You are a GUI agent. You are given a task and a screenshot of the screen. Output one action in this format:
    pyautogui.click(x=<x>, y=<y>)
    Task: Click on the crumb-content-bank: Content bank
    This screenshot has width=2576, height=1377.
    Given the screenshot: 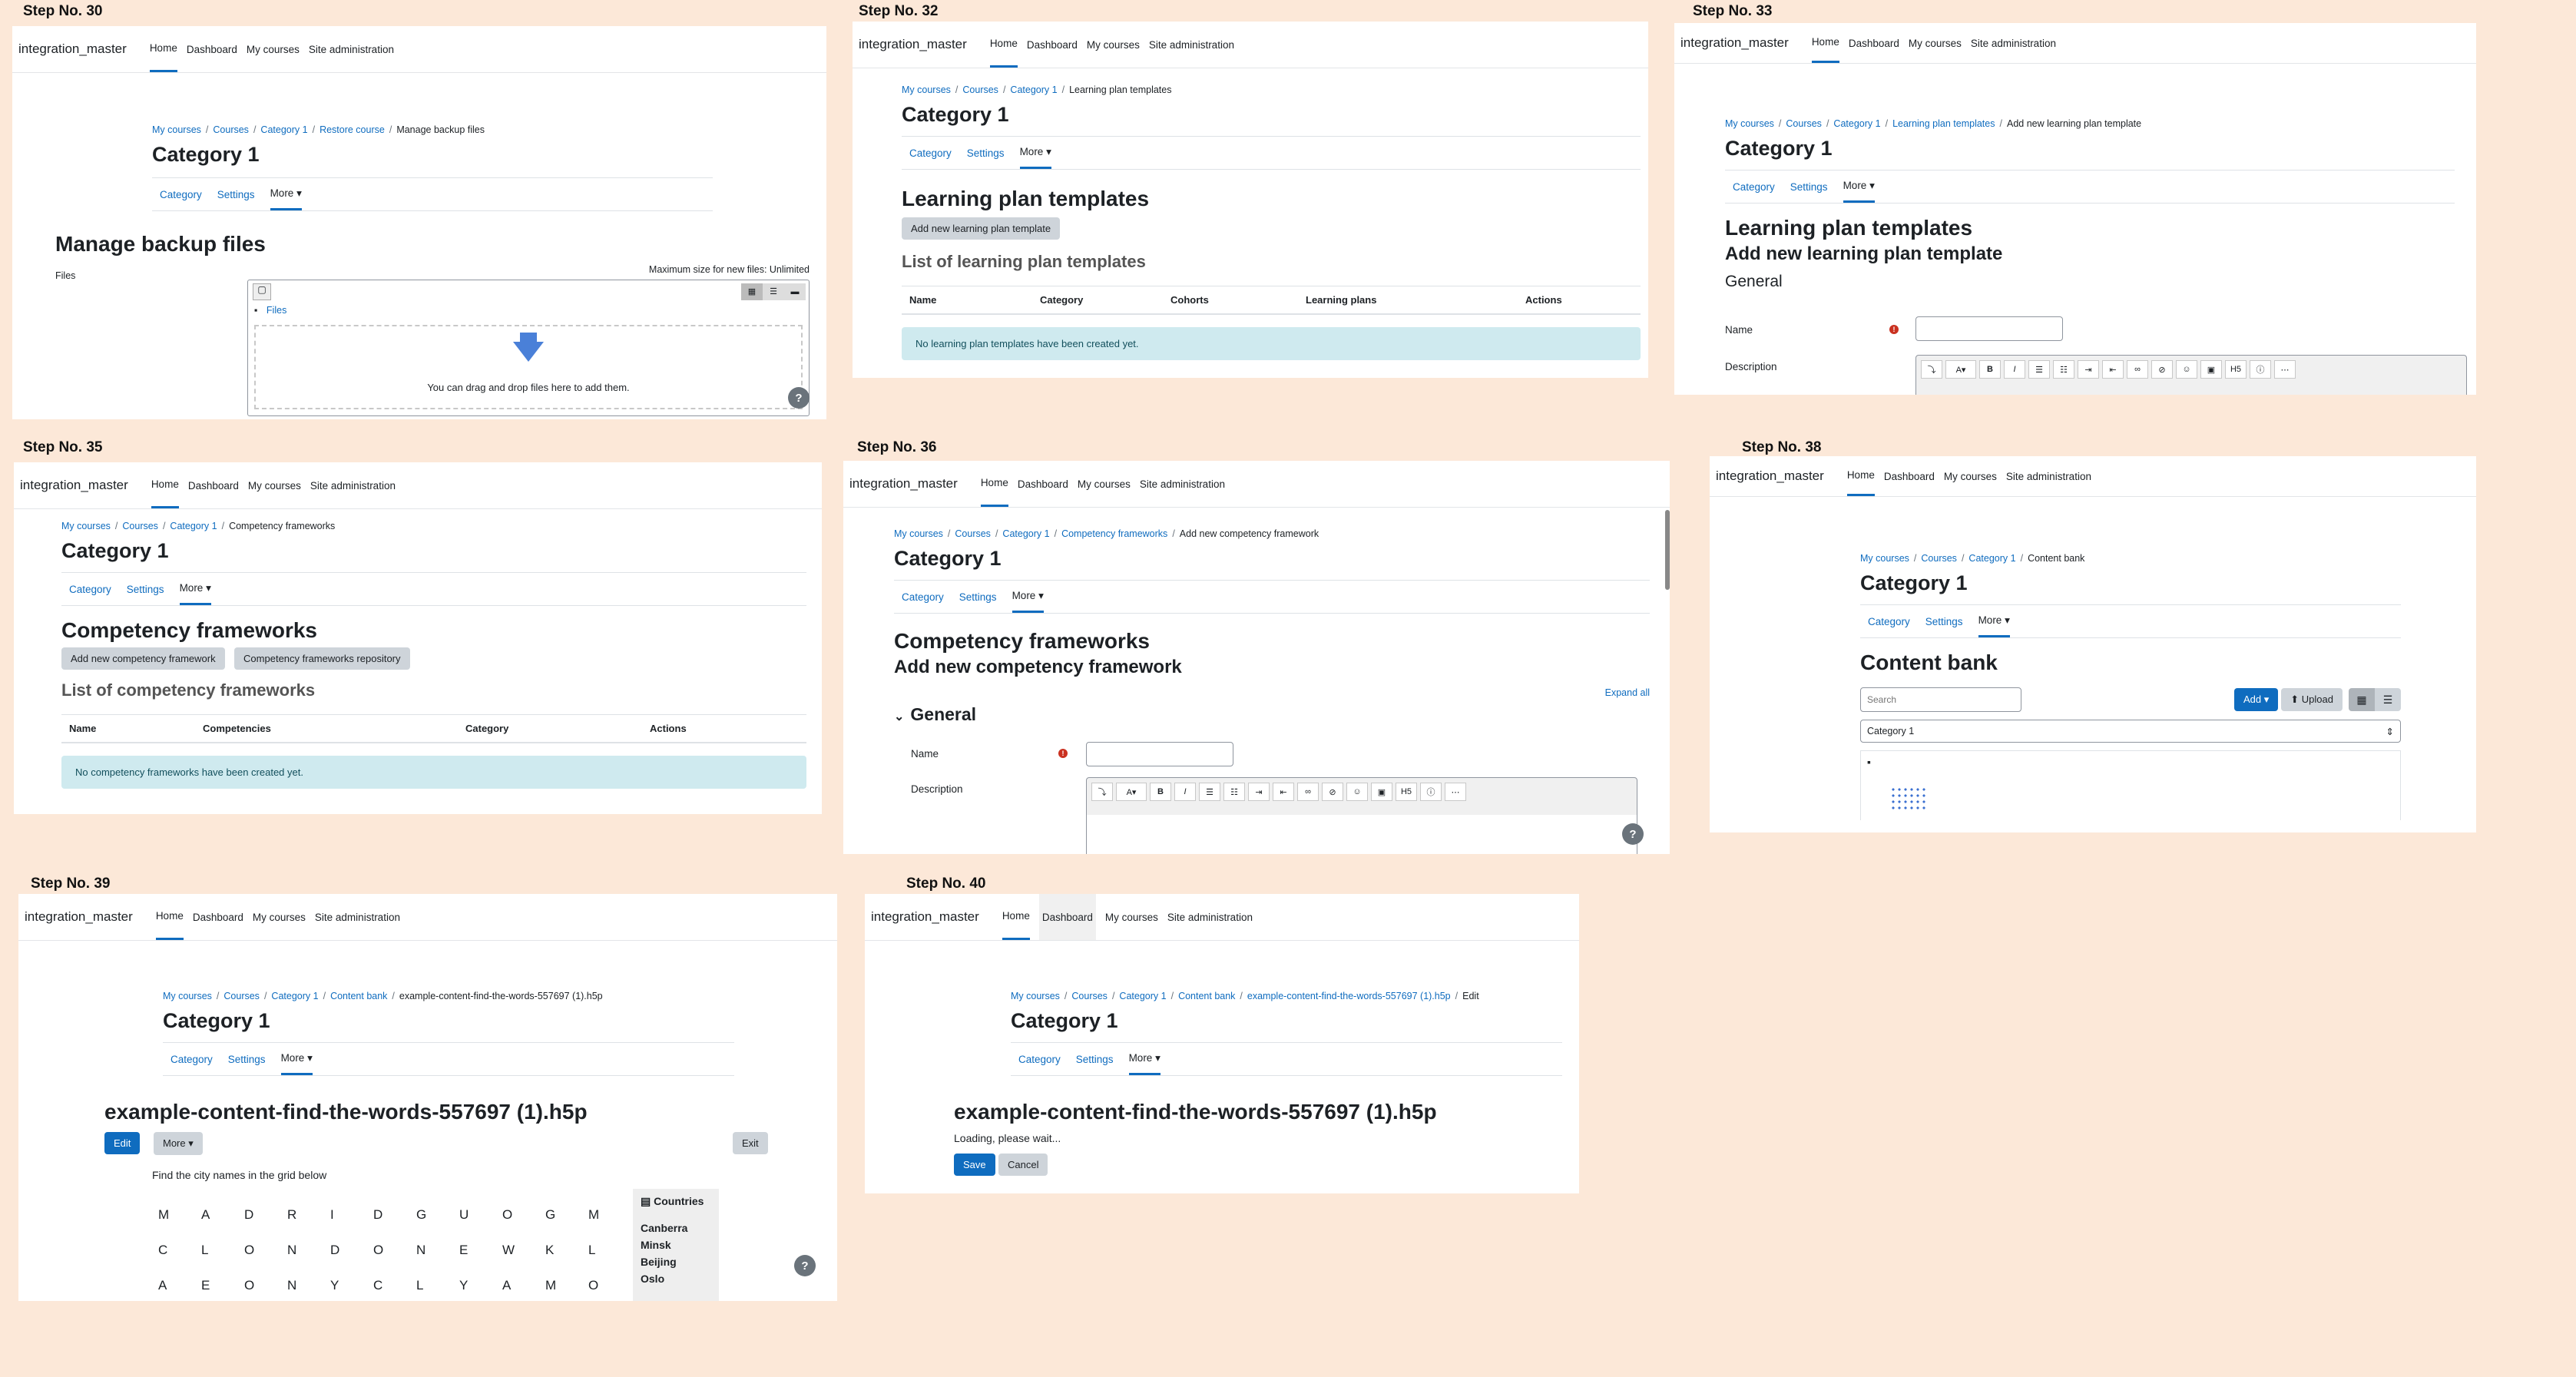 What is the action you would take?
    pyautogui.click(x=1206, y=996)
    